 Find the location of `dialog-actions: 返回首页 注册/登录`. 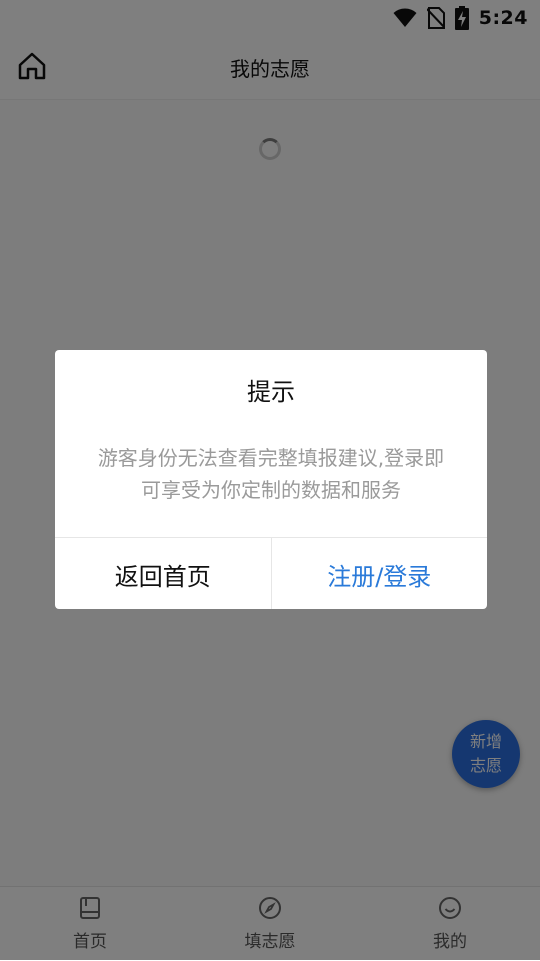

dialog-actions: 返回首页 注册/登录 is located at coordinates (271, 573).